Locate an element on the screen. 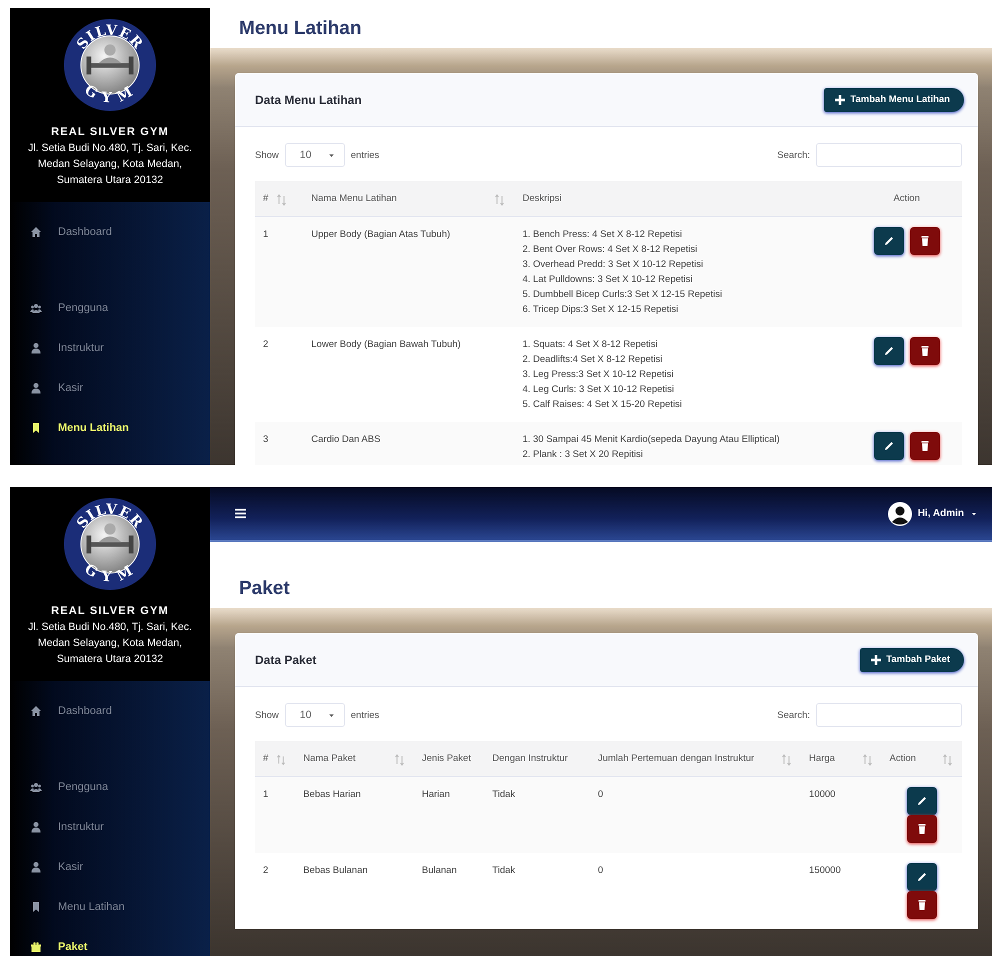 The image size is (992, 956). table-cell: 10000 is located at coordinates (822, 794).